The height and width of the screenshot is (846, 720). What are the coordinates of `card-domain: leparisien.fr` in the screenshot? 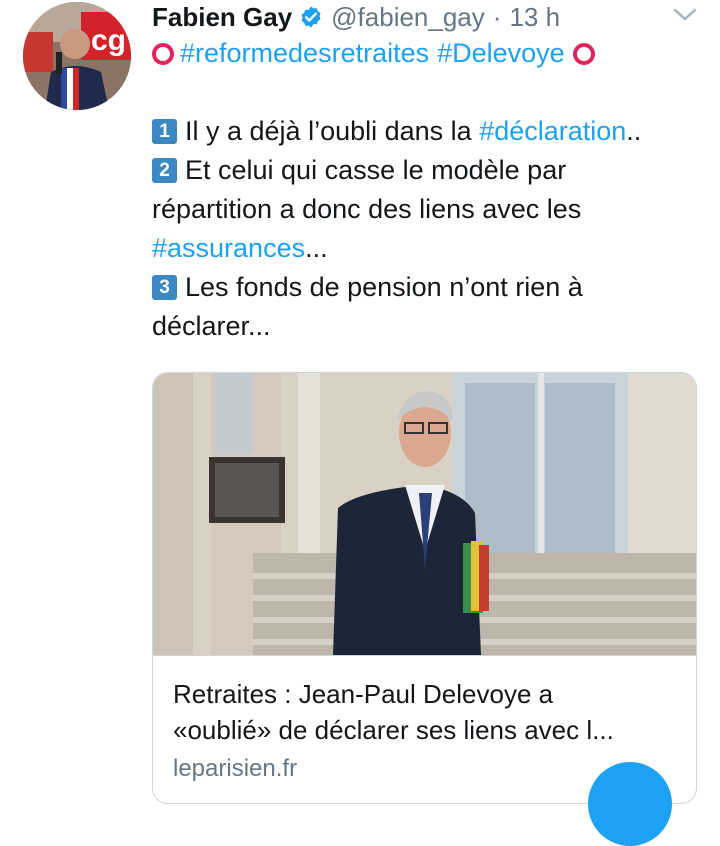 It's located at (235, 768).